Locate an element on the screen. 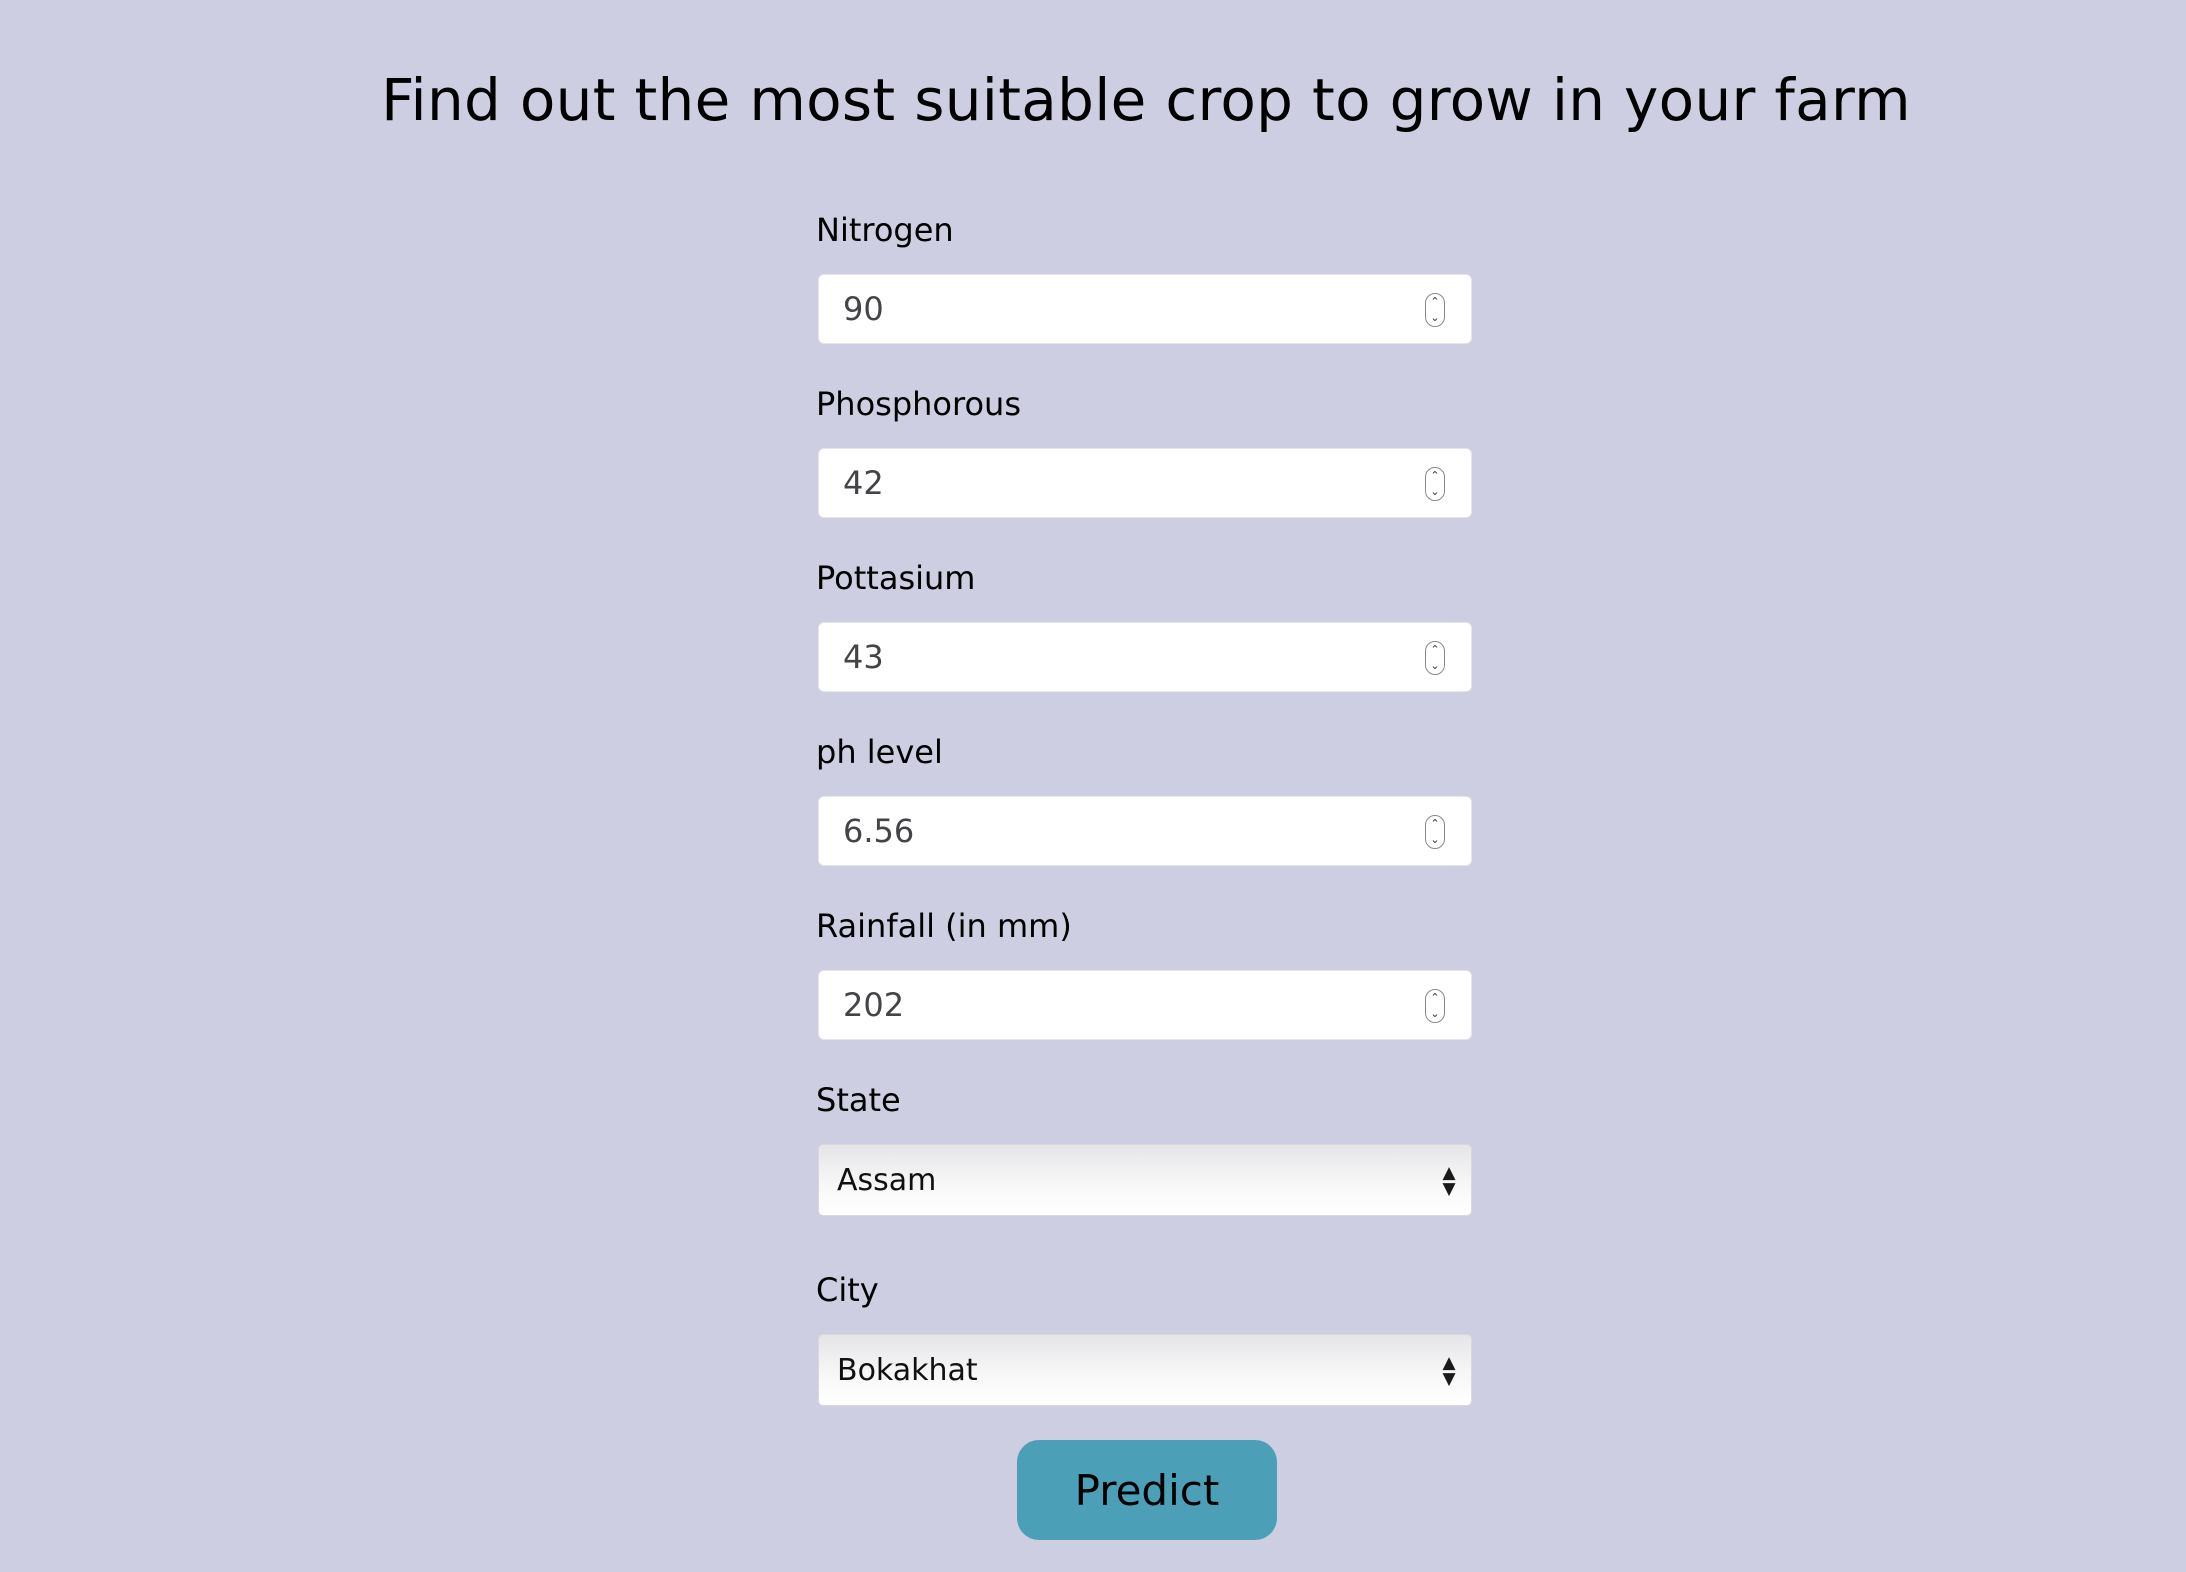 The height and width of the screenshot is (1572, 2186). phosphorous-value: 42 is located at coordinates (863, 483).